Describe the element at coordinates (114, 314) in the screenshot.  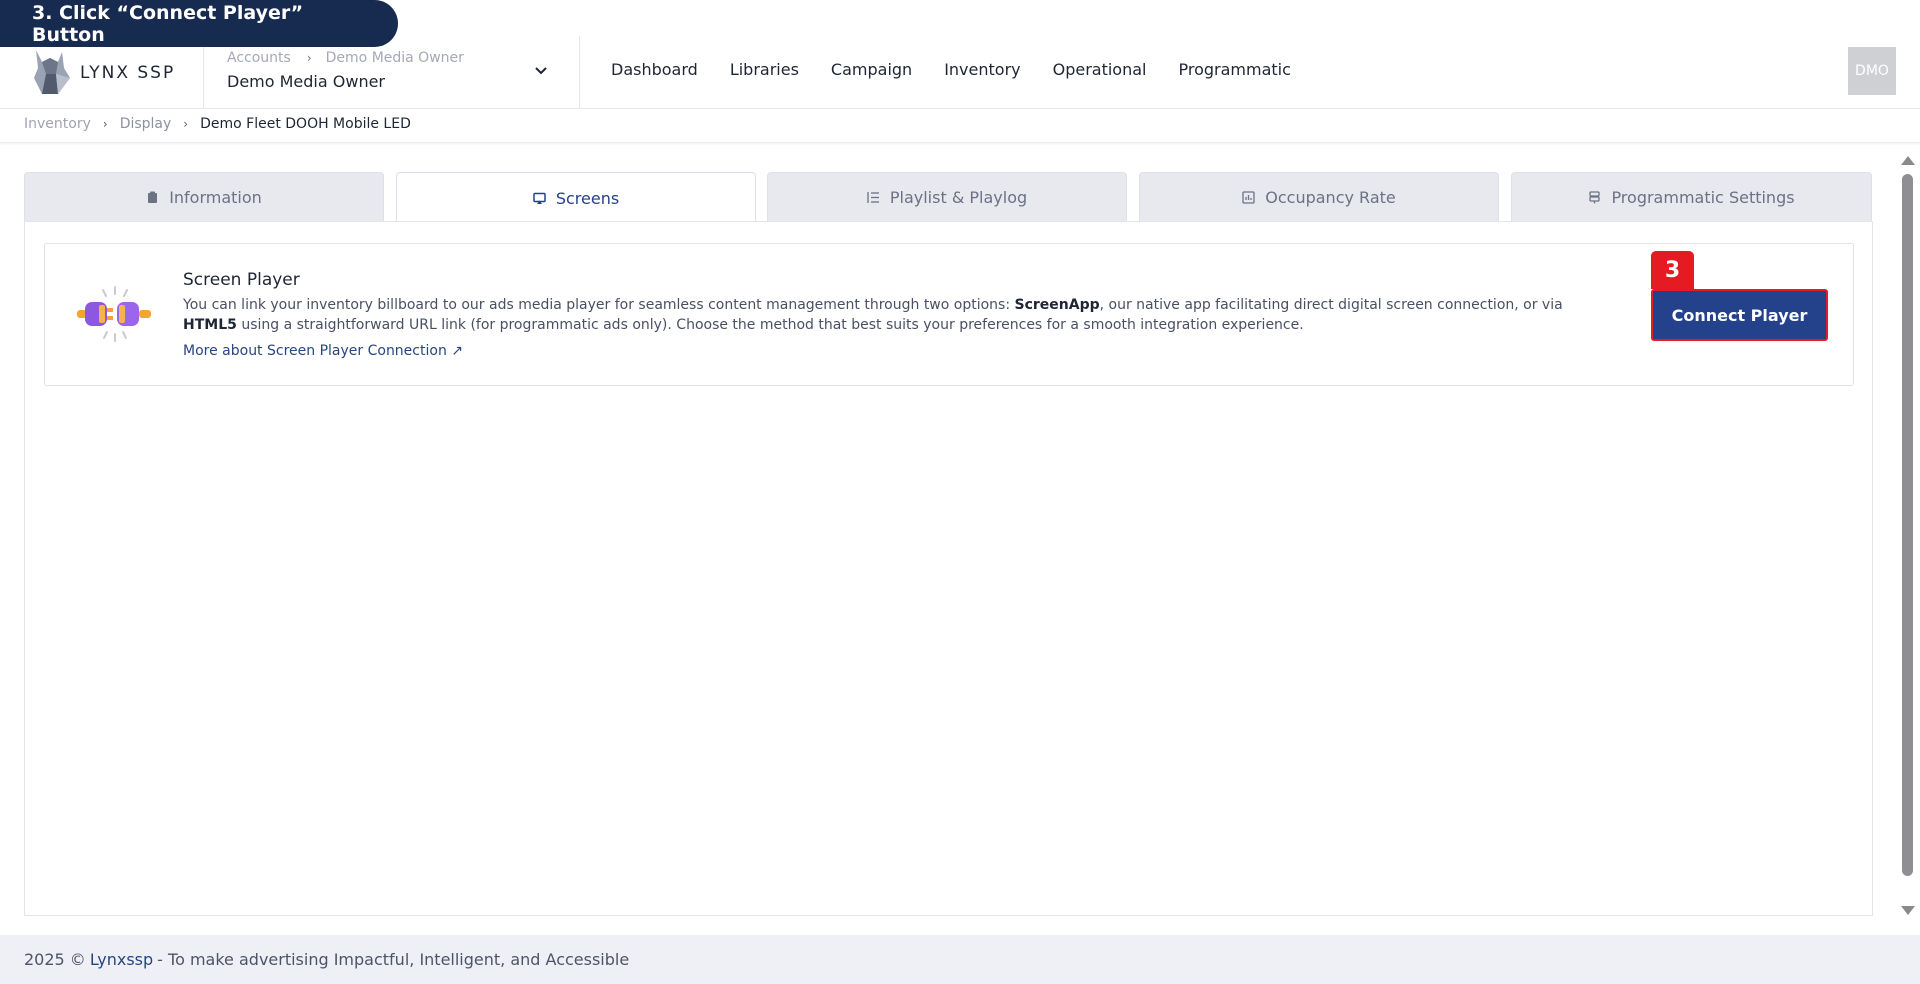
I see `plug-icon` at that location.